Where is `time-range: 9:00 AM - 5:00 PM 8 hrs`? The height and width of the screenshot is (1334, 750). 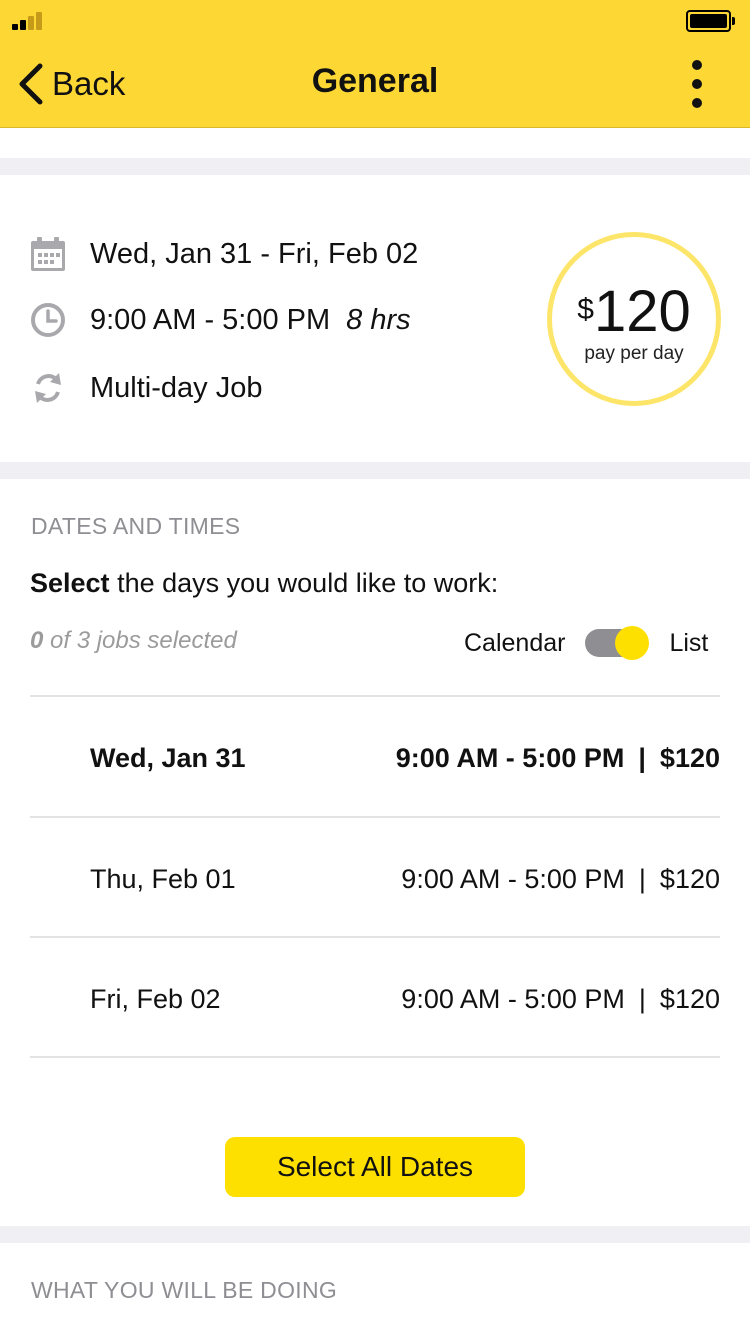 time-range: 9:00 AM - 5:00 PM 8 hrs is located at coordinates (250, 319).